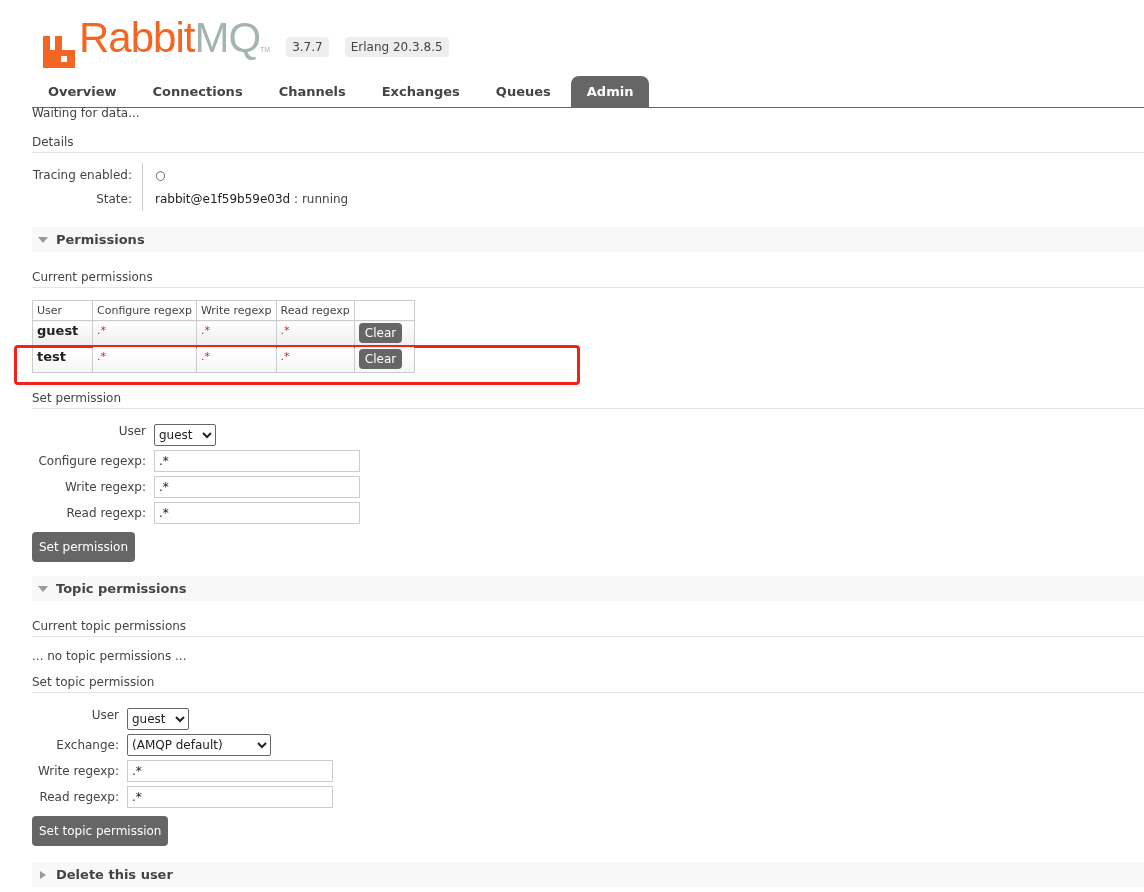 The image size is (1144, 892). Describe the element at coordinates (91, 461) in the screenshot. I see `field-label: Configure regexp:` at that location.